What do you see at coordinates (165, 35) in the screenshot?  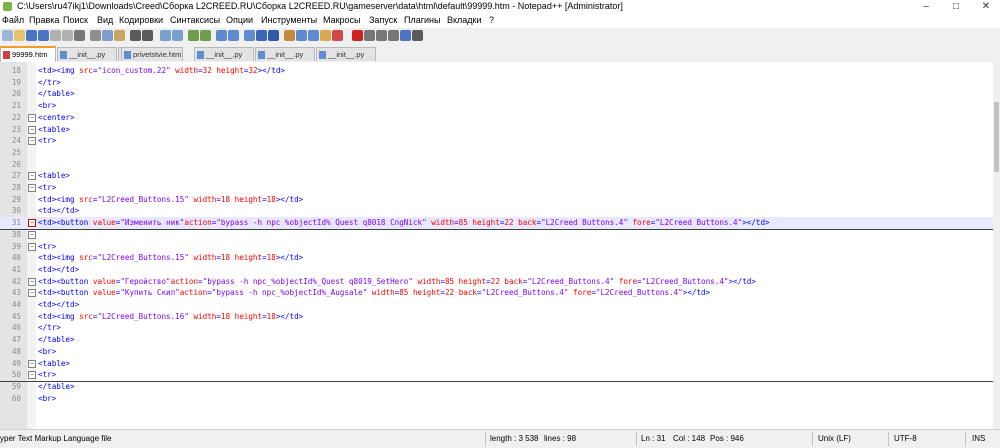 I see `find-icon` at bounding box center [165, 35].